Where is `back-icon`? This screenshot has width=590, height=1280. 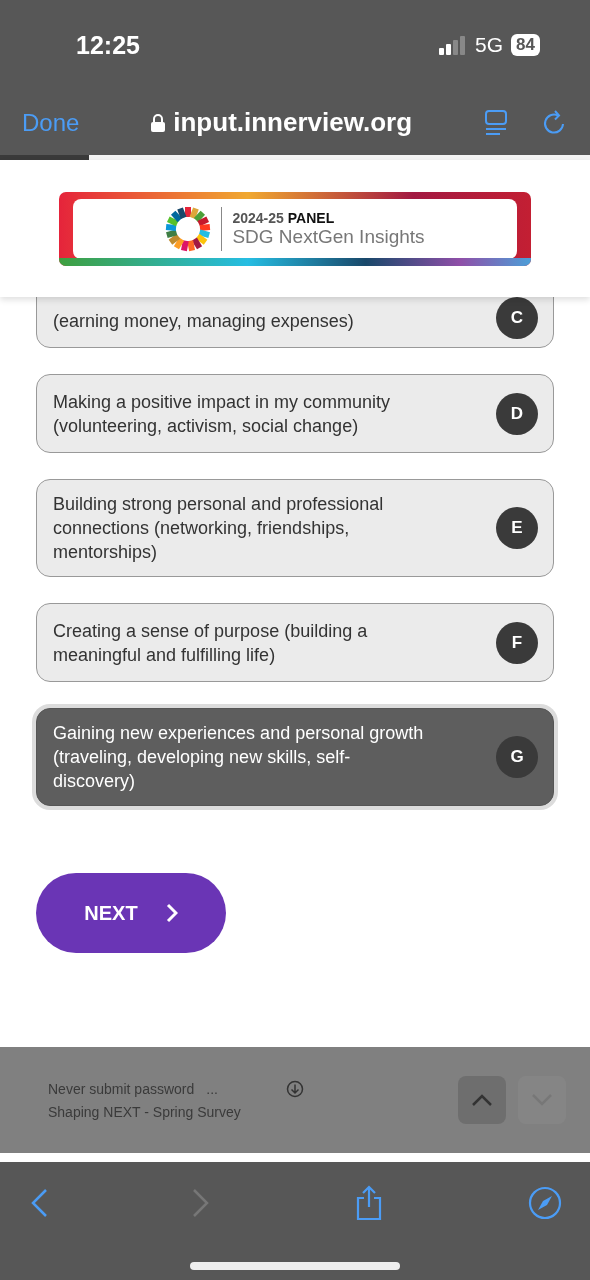
back-icon is located at coordinates (39, 1203).